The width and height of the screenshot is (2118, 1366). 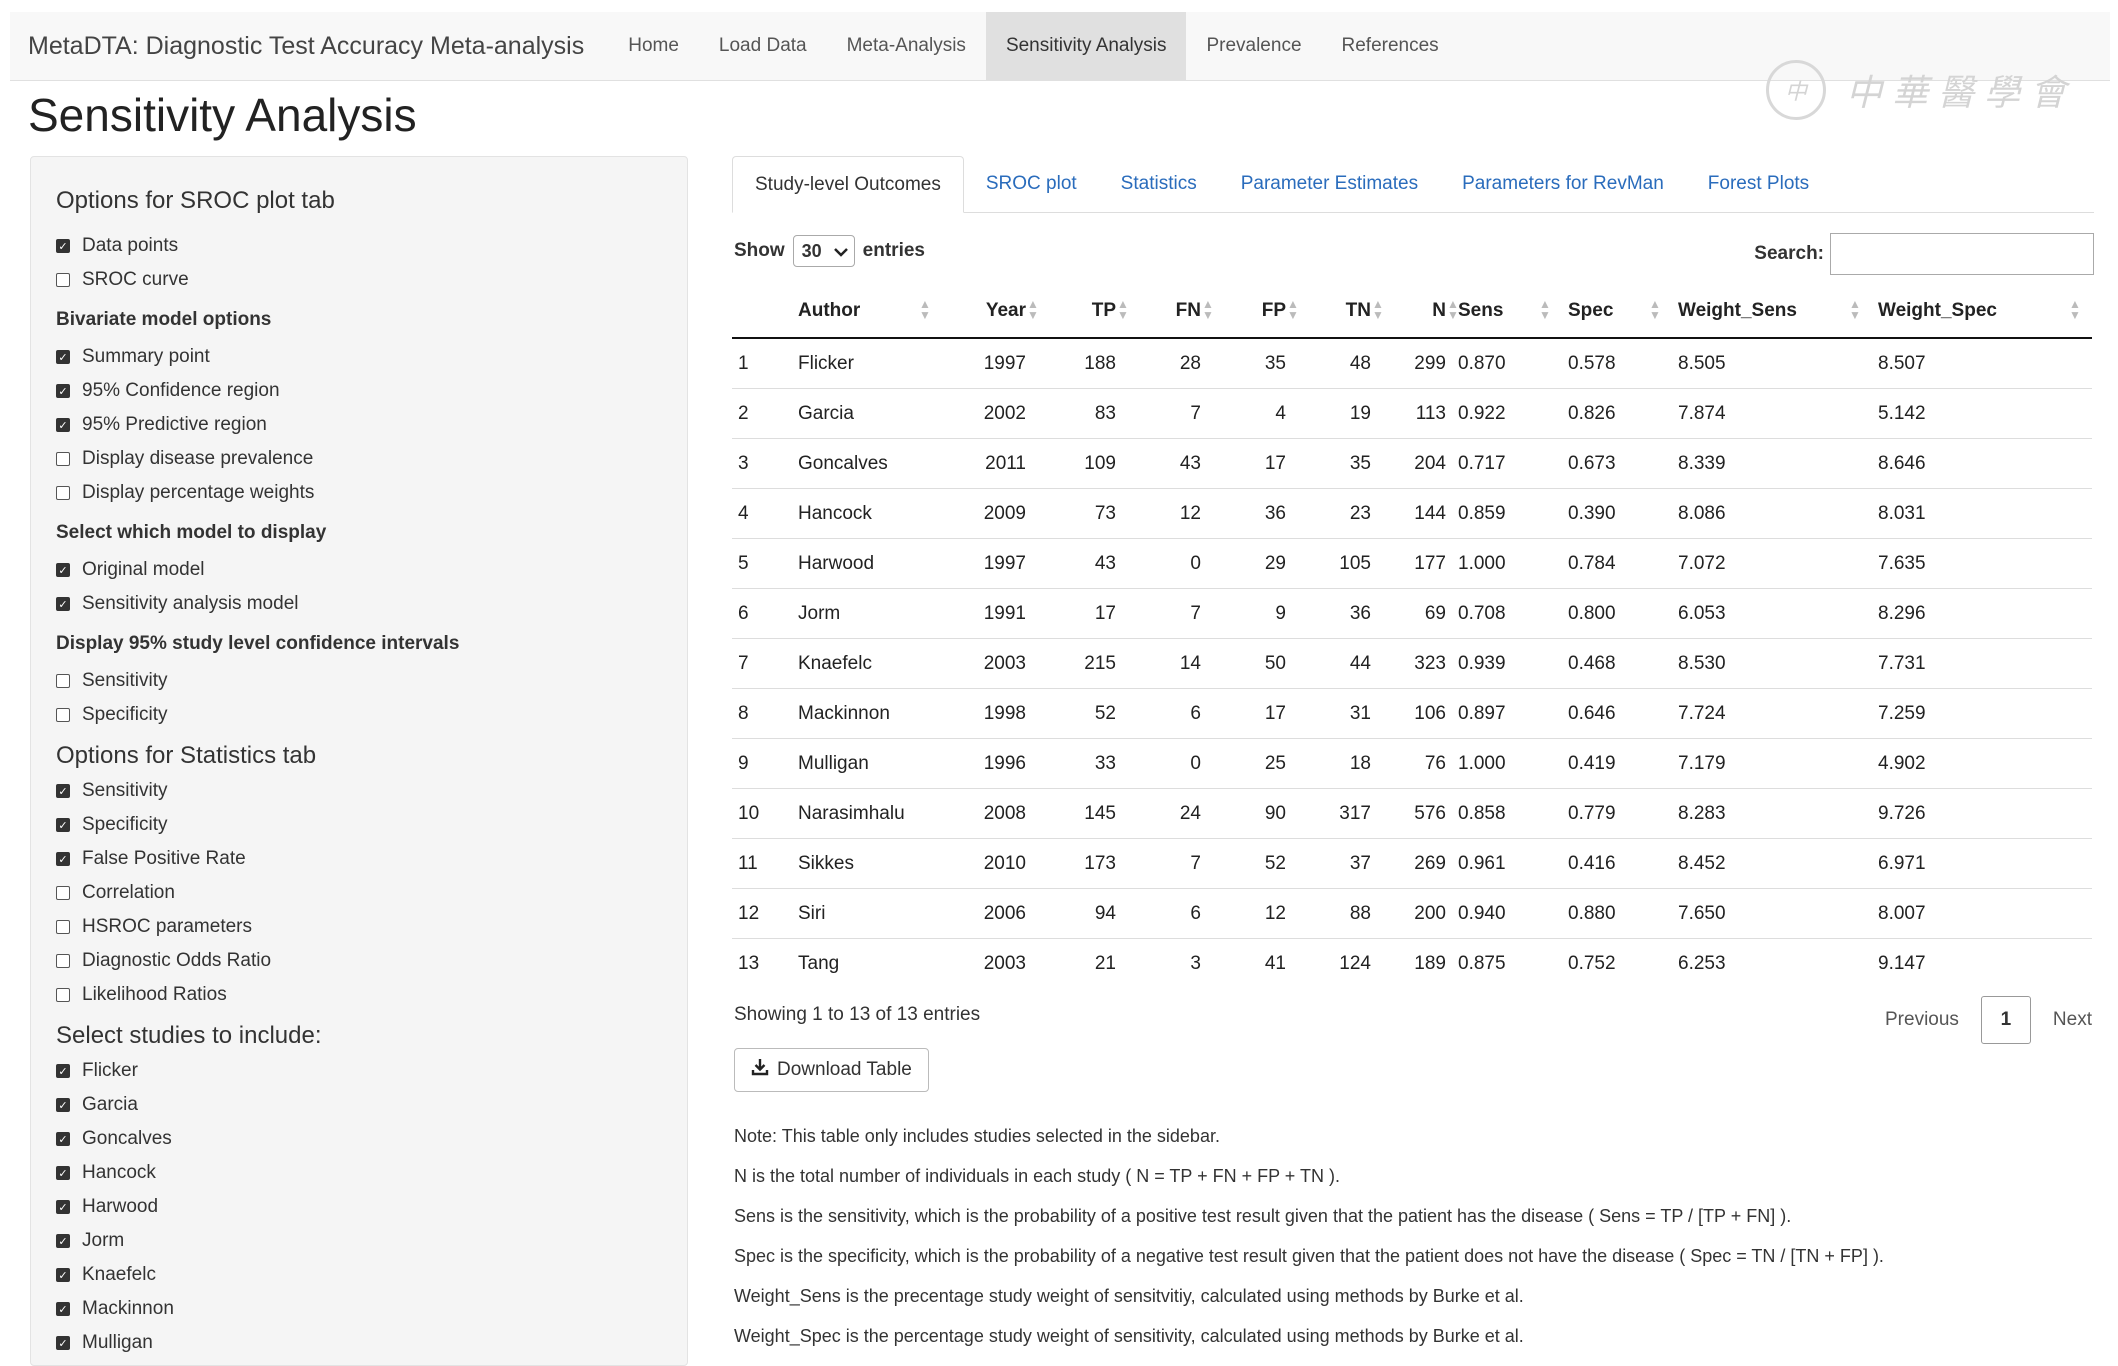 I want to click on checkbox-study-flicker: Flicker, so click(x=359, y=1071).